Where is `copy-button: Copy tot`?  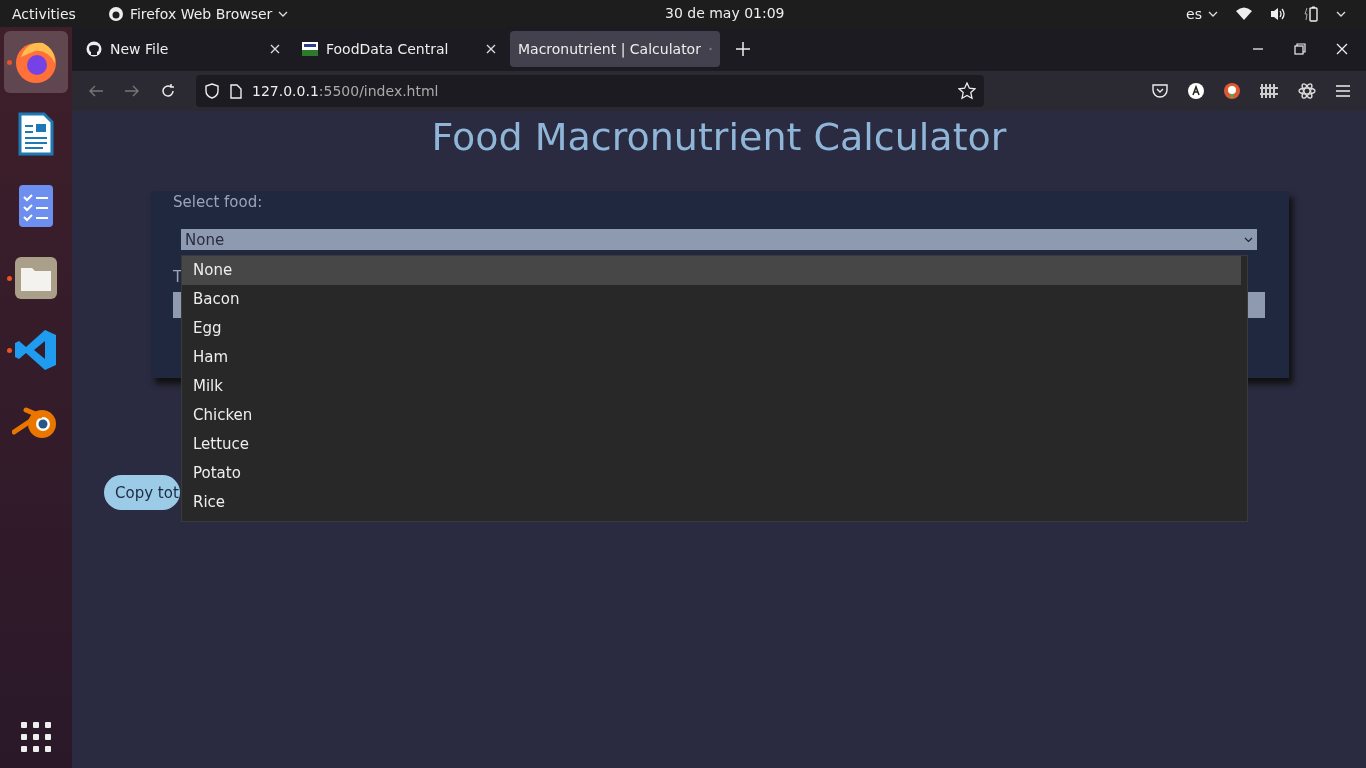 copy-button: Copy tot is located at coordinates (142, 492).